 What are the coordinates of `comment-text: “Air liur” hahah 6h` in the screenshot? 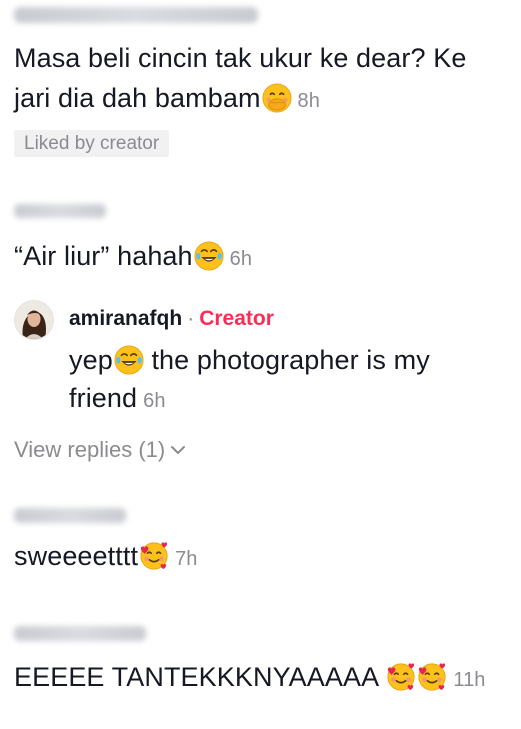 It's located at (133, 257).